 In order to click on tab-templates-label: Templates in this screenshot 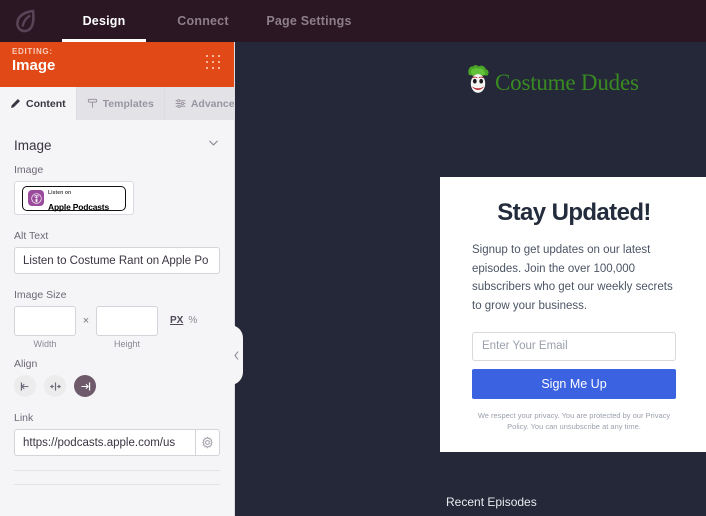, I will do `click(128, 103)`.